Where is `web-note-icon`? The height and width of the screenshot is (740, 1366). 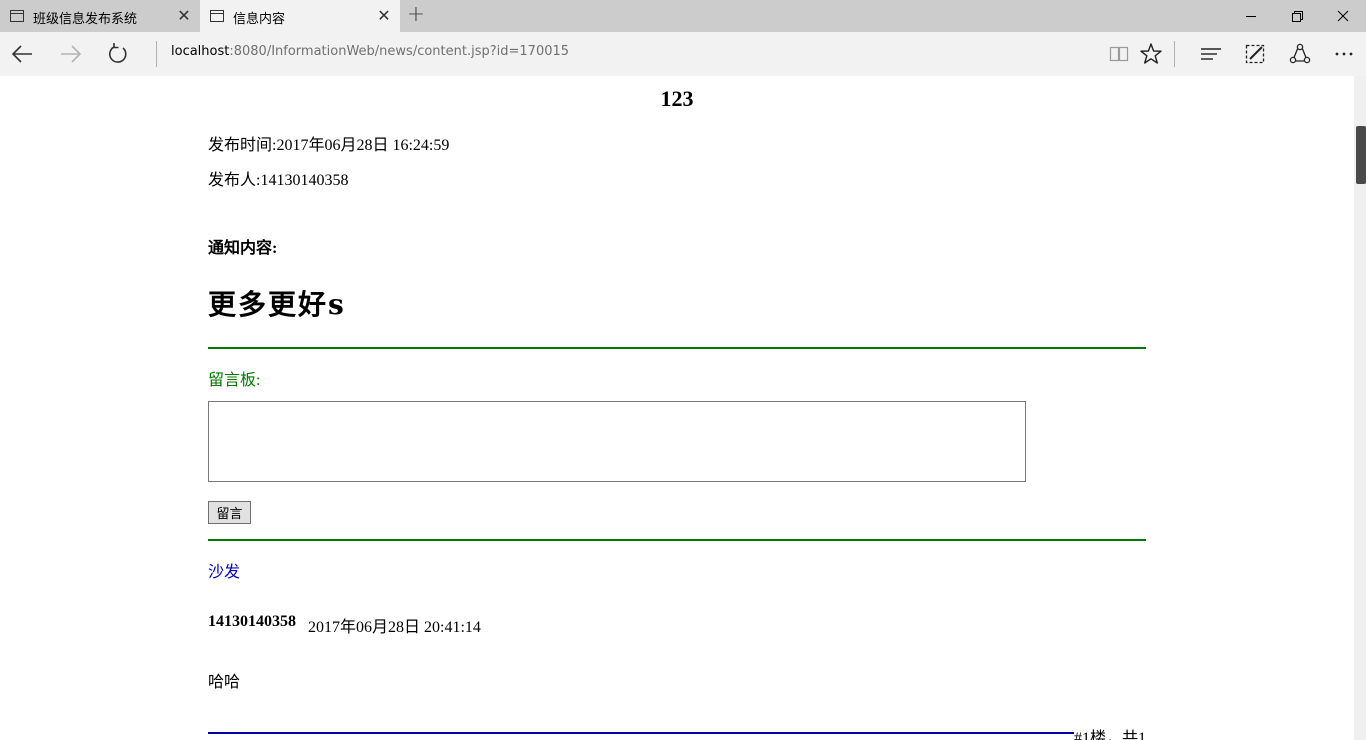 web-note-icon is located at coordinates (1255, 54).